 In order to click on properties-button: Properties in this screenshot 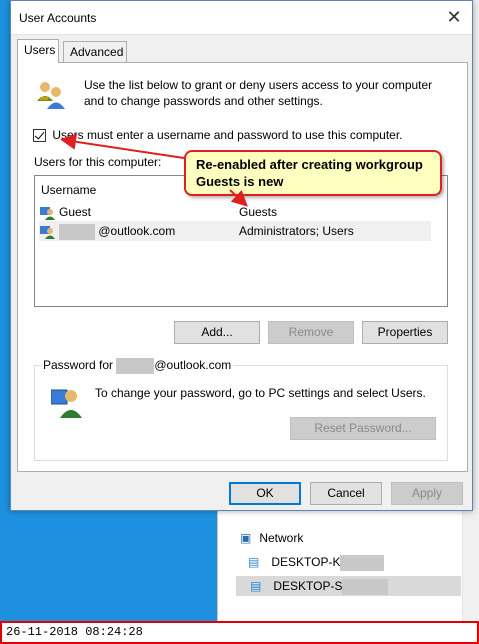, I will do `click(405, 332)`.